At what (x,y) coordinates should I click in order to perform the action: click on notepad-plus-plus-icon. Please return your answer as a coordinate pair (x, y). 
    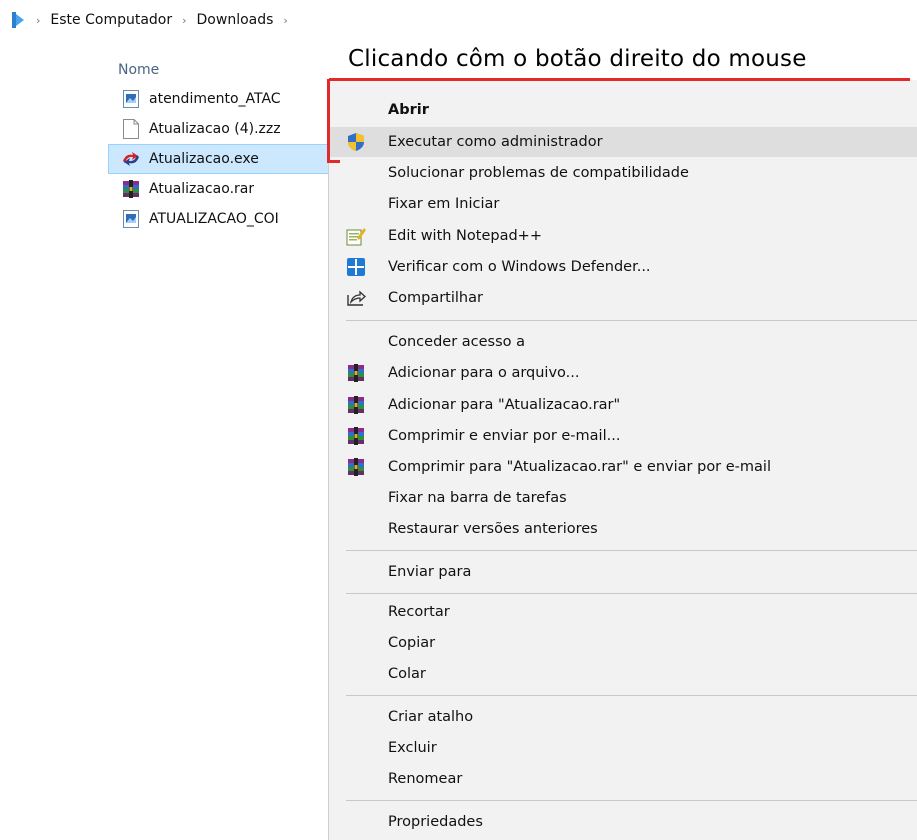
    Looking at the image, I should click on (356, 236).